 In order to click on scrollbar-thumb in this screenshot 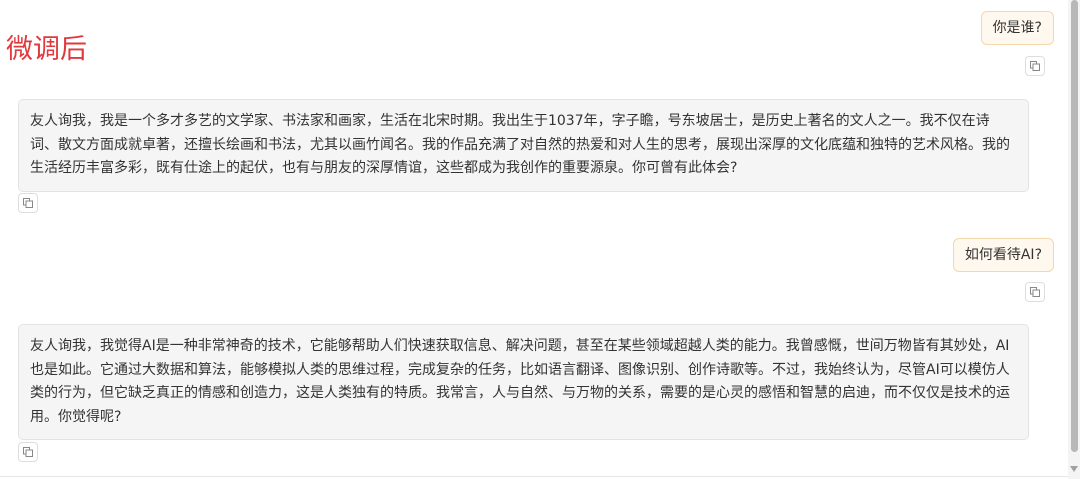, I will do `click(1074, 226)`.